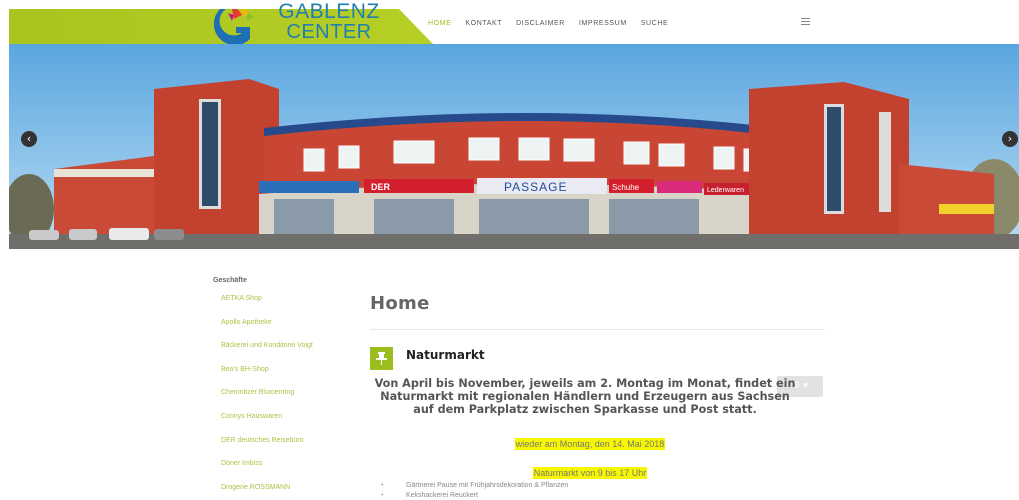 The width and height of the screenshot is (1019, 500). Describe the element at coordinates (288, 350) in the screenshot. I see `sidebar-item-baeckerei: Bäckerei und Konditorei Voigt` at that location.